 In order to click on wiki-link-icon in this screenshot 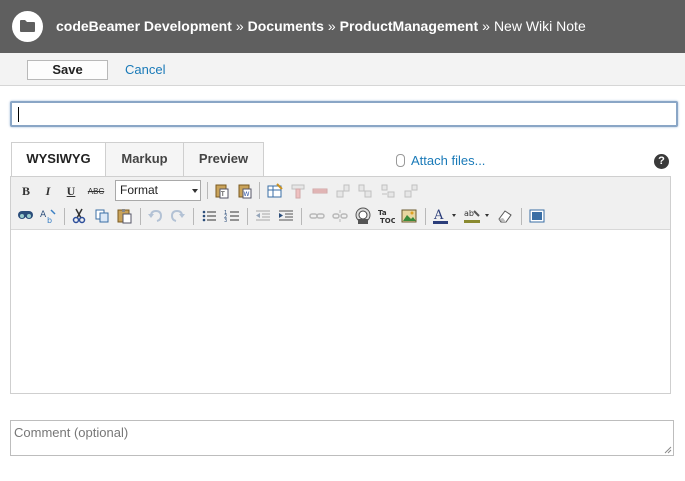, I will do `click(363, 216)`.